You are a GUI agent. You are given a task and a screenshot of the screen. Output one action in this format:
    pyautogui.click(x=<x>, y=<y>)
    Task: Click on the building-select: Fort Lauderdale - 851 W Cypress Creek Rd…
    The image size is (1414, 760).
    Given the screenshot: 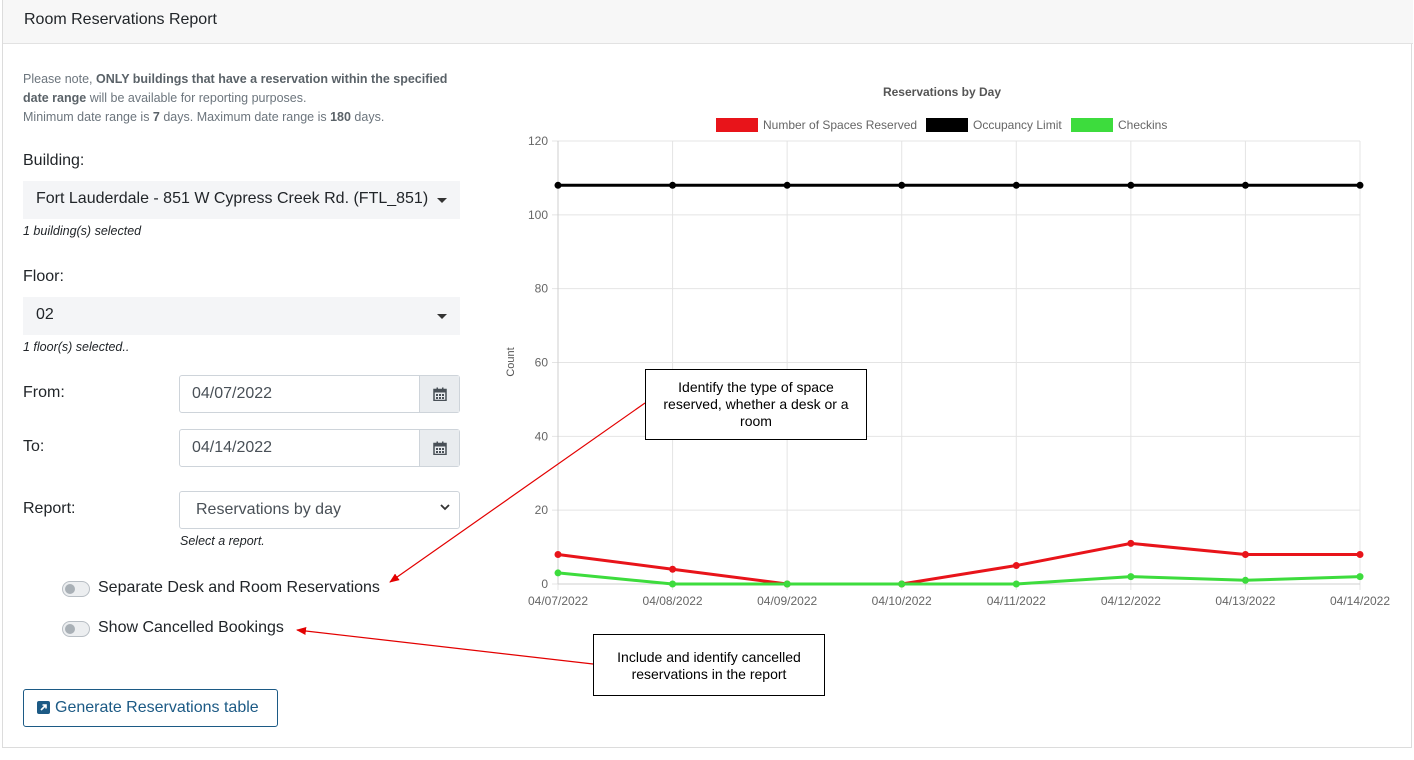 What is the action you would take?
    pyautogui.click(x=241, y=200)
    